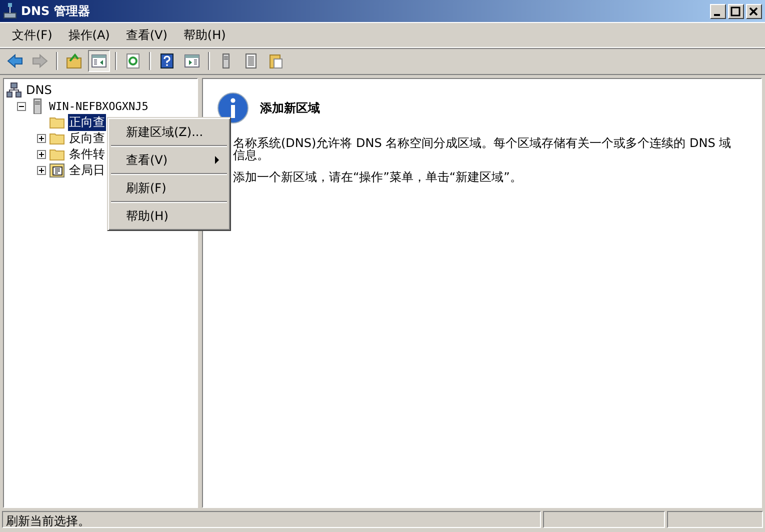  What do you see at coordinates (233, 108) in the screenshot?
I see `info-icon` at bounding box center [233, 108].